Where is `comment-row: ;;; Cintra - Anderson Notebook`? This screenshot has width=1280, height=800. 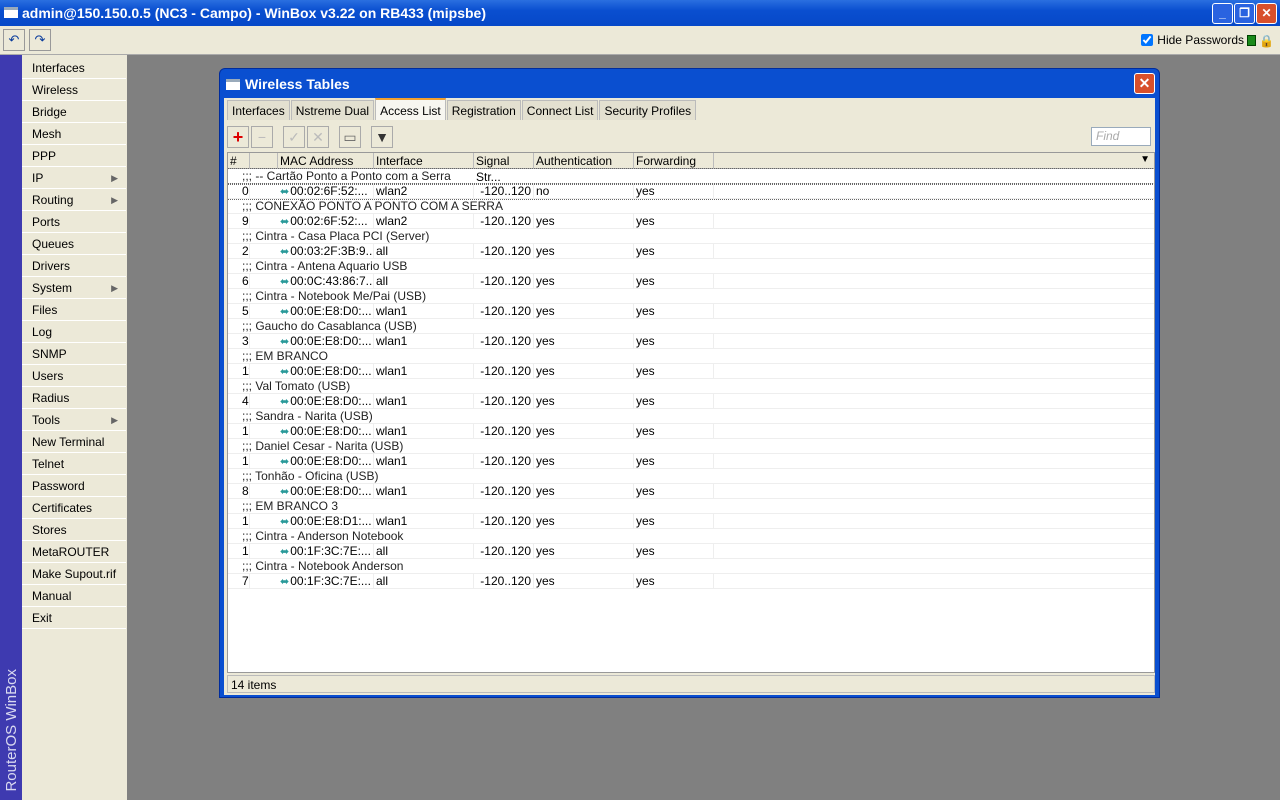
comment-row: ;;; Cintra - Anderson Notebook is located at coordinates (691, 536).